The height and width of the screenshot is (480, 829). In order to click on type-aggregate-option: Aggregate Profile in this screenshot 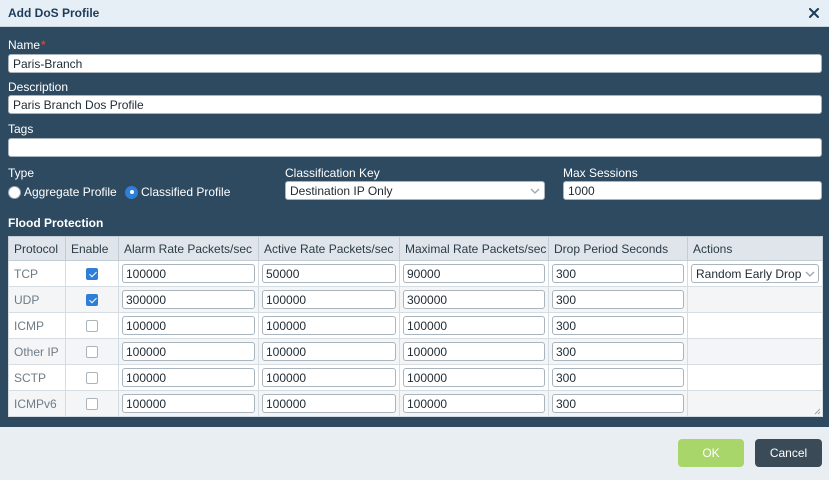, I will do `click(62, 192)`.